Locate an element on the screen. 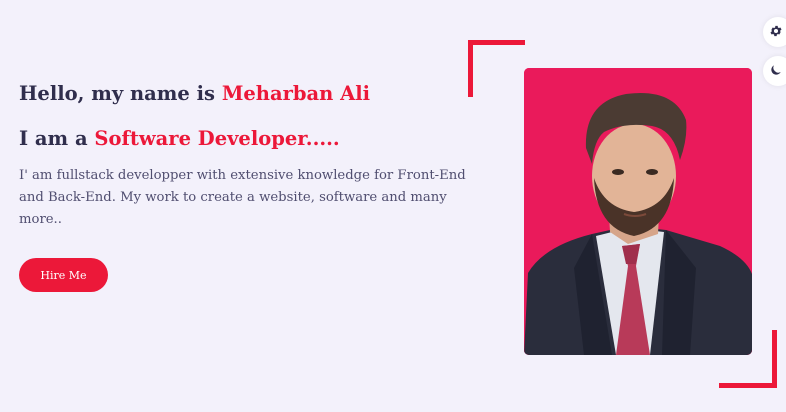 This screenshot has height=412, width=786. greeting-prefix: Hello, my name is is located at coordinates (120, 93).